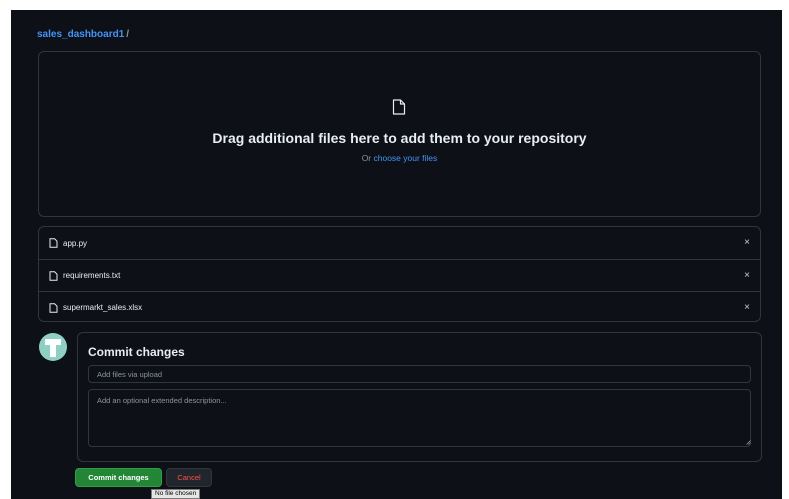 Image resolution: width=789 pixels, height=499 pixels. Describe the element at coordinates (419, 418) in the screenshot. I see `commit-description-input` at that location.